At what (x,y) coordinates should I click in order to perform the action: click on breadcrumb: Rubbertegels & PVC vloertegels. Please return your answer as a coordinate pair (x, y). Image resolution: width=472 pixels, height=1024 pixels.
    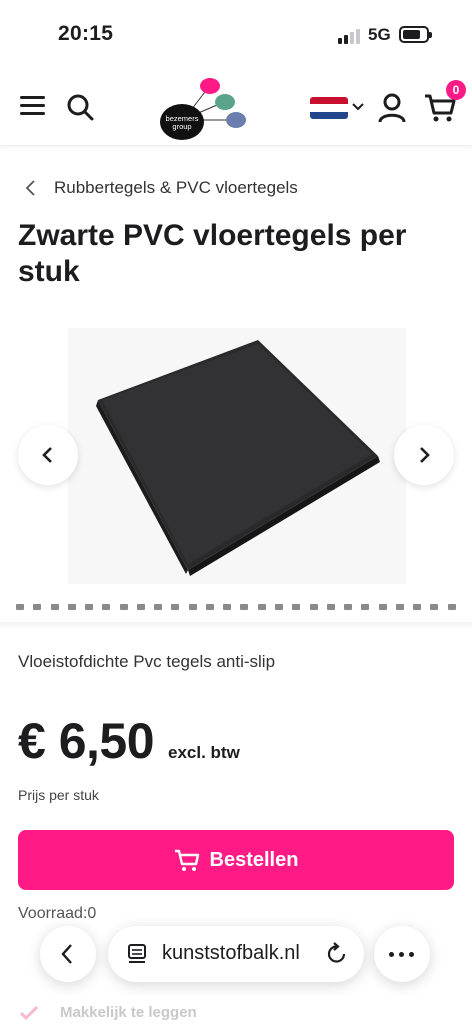
    Looking at the image, I should click on (161, 188).